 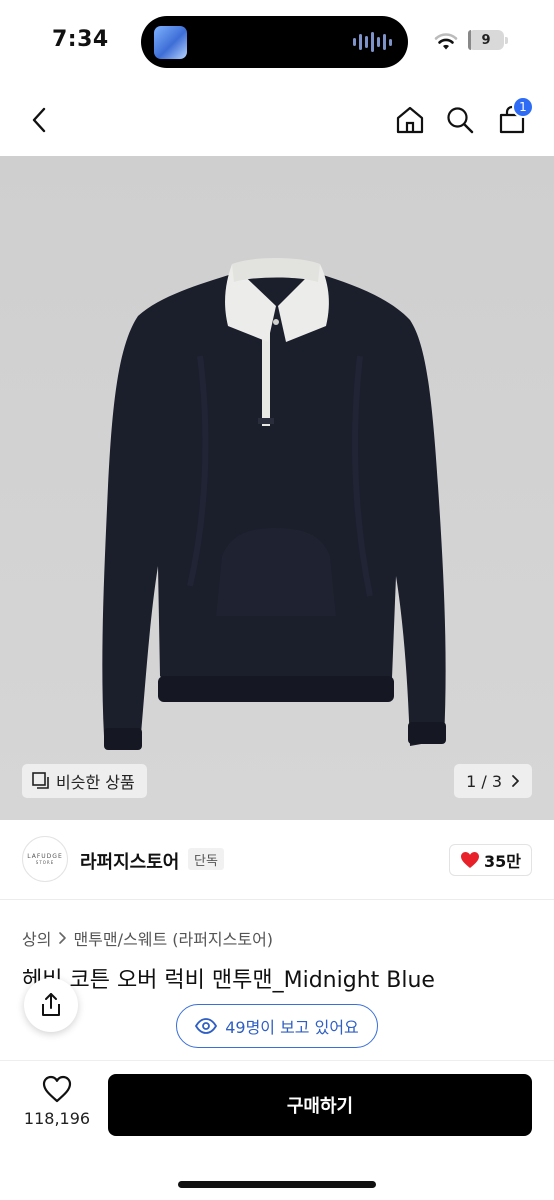 I want to click on breadcrumb: 상의 맨투맨/스웨트 (라퍼지스토어), so click(x=147, y=938).